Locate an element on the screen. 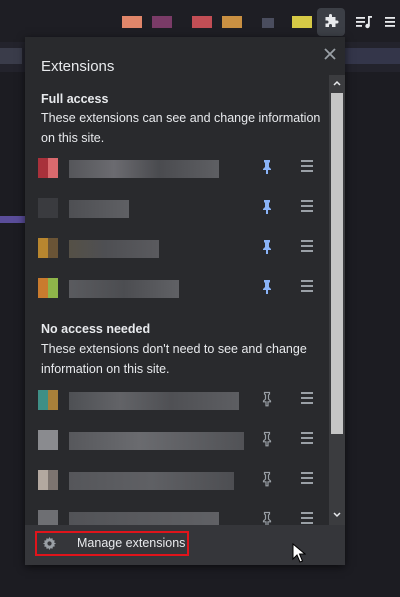 This screenshot has width=400, height=597. page-accent-strip is located at coordinates (12, 219).